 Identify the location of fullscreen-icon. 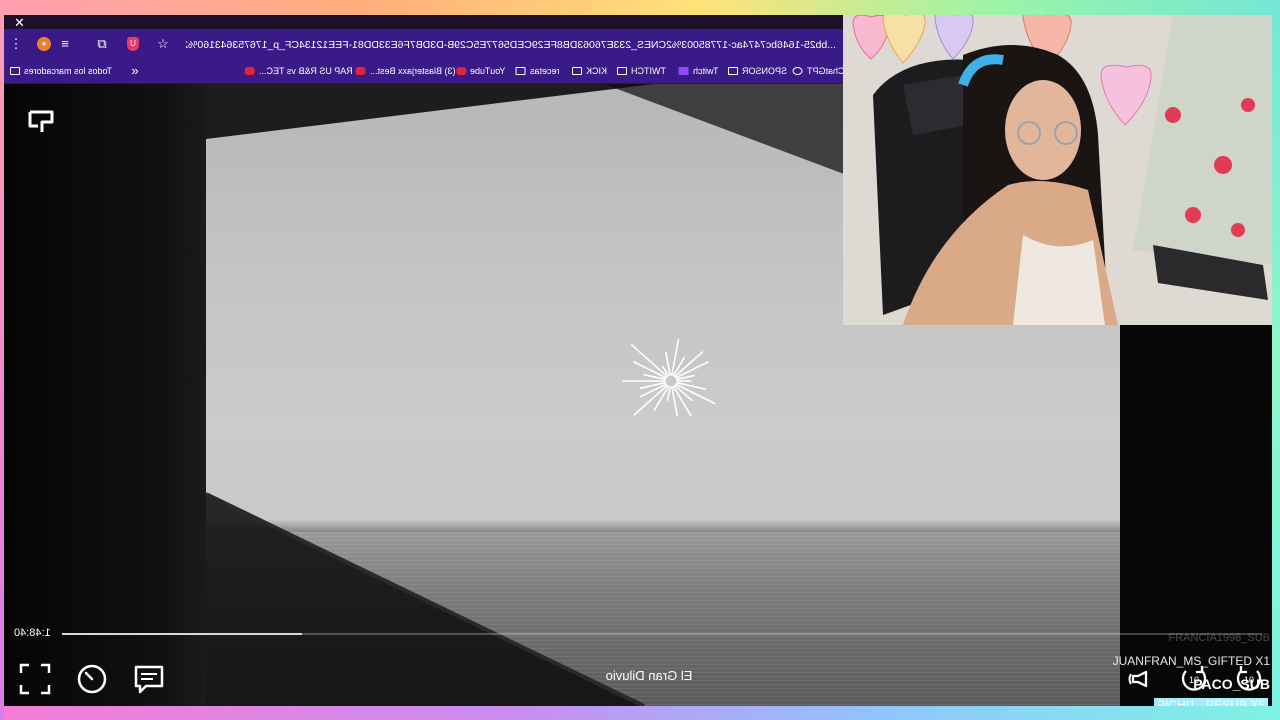
(35, 679).